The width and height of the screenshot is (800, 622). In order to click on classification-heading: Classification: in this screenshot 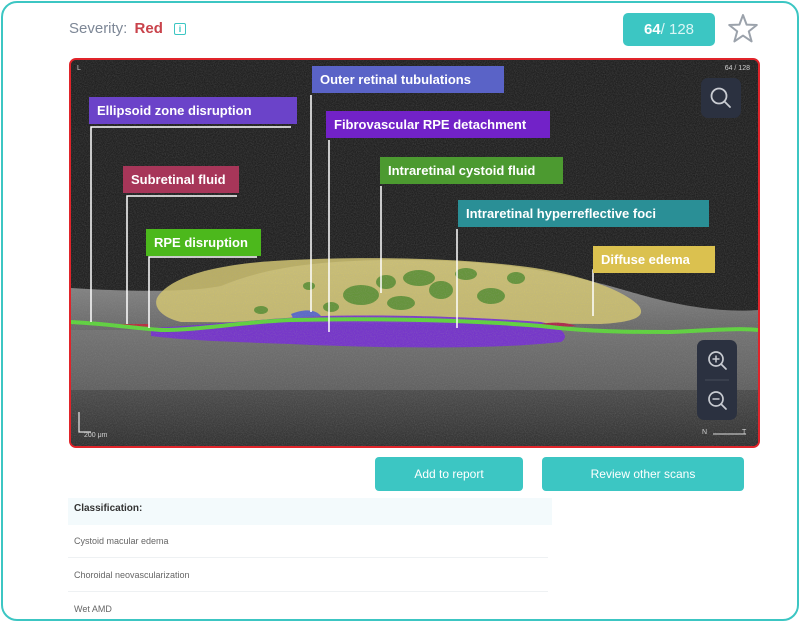, I will do `click(310, 511)`.